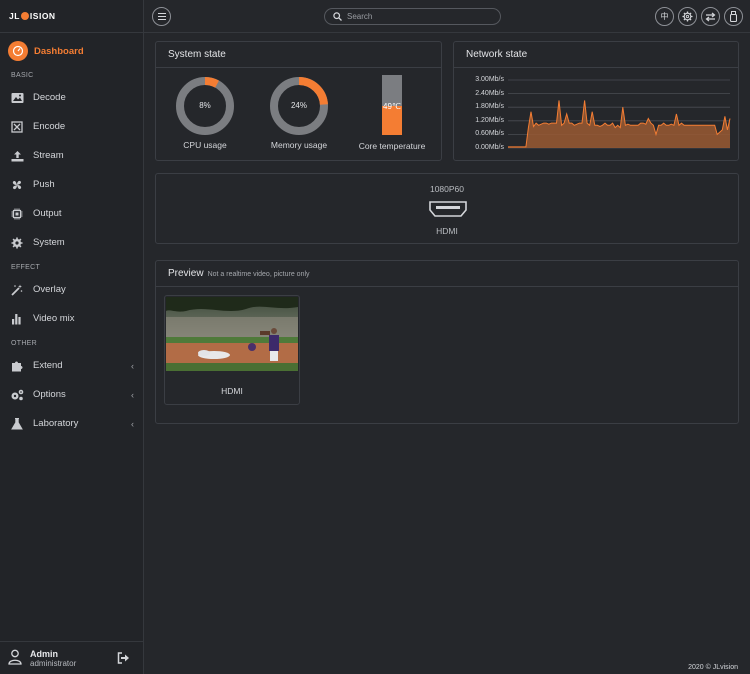 The height and width of the screenshot is (674, 750). I want to click on search-icon, so click(337, 16).